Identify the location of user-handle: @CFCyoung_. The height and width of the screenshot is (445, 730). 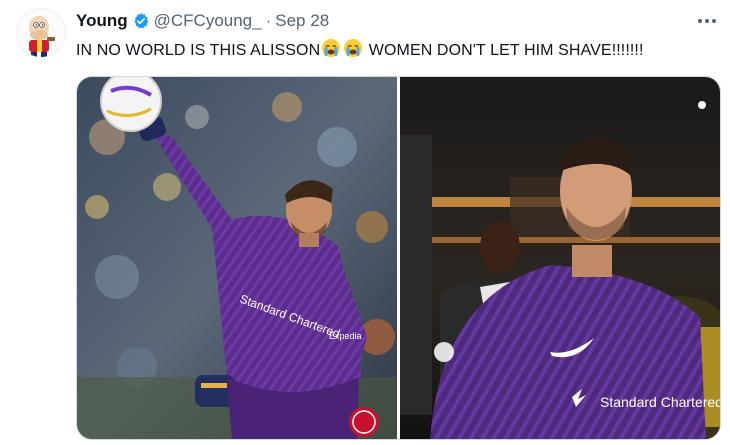
(208, 21).